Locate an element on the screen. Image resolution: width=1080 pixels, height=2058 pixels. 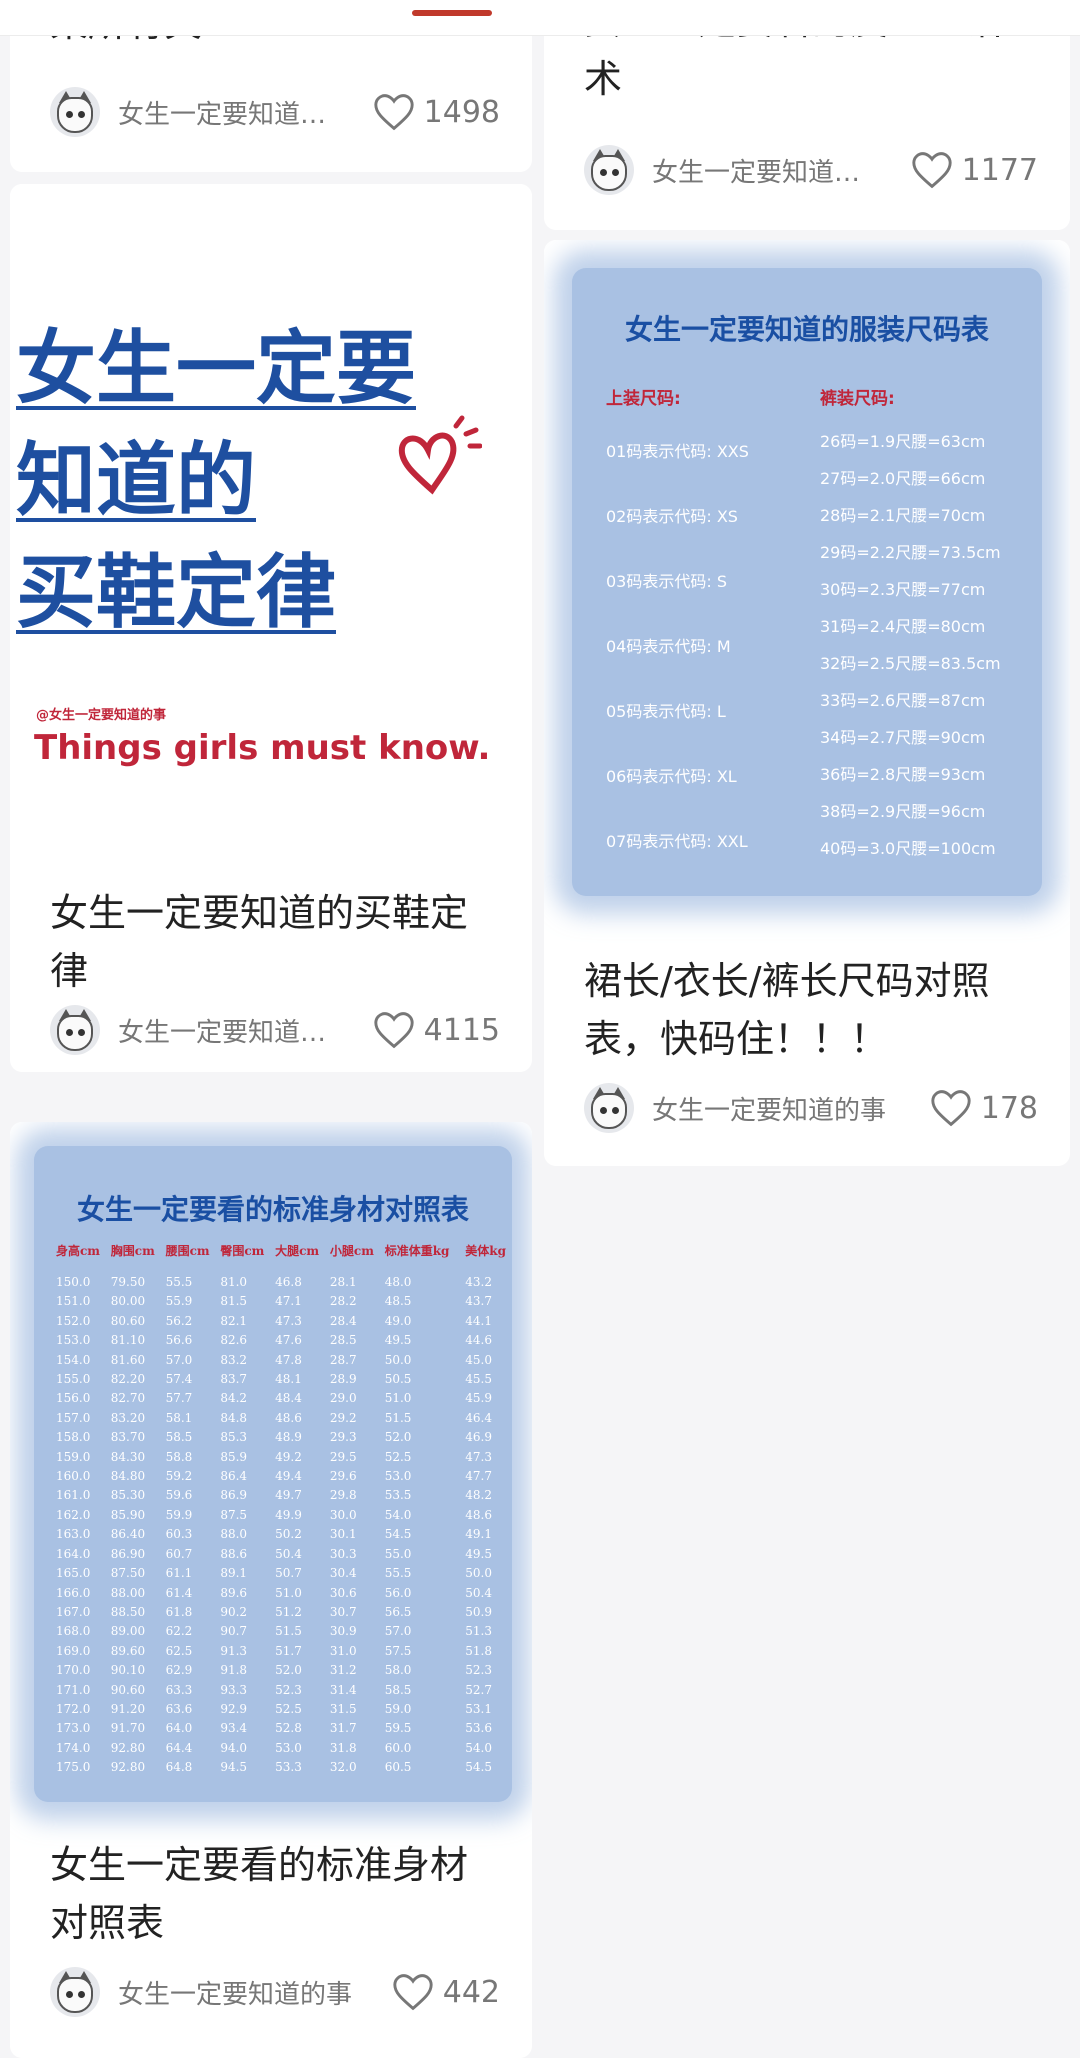
table-cell: 48.6 is located at coordinates (478, 1514).